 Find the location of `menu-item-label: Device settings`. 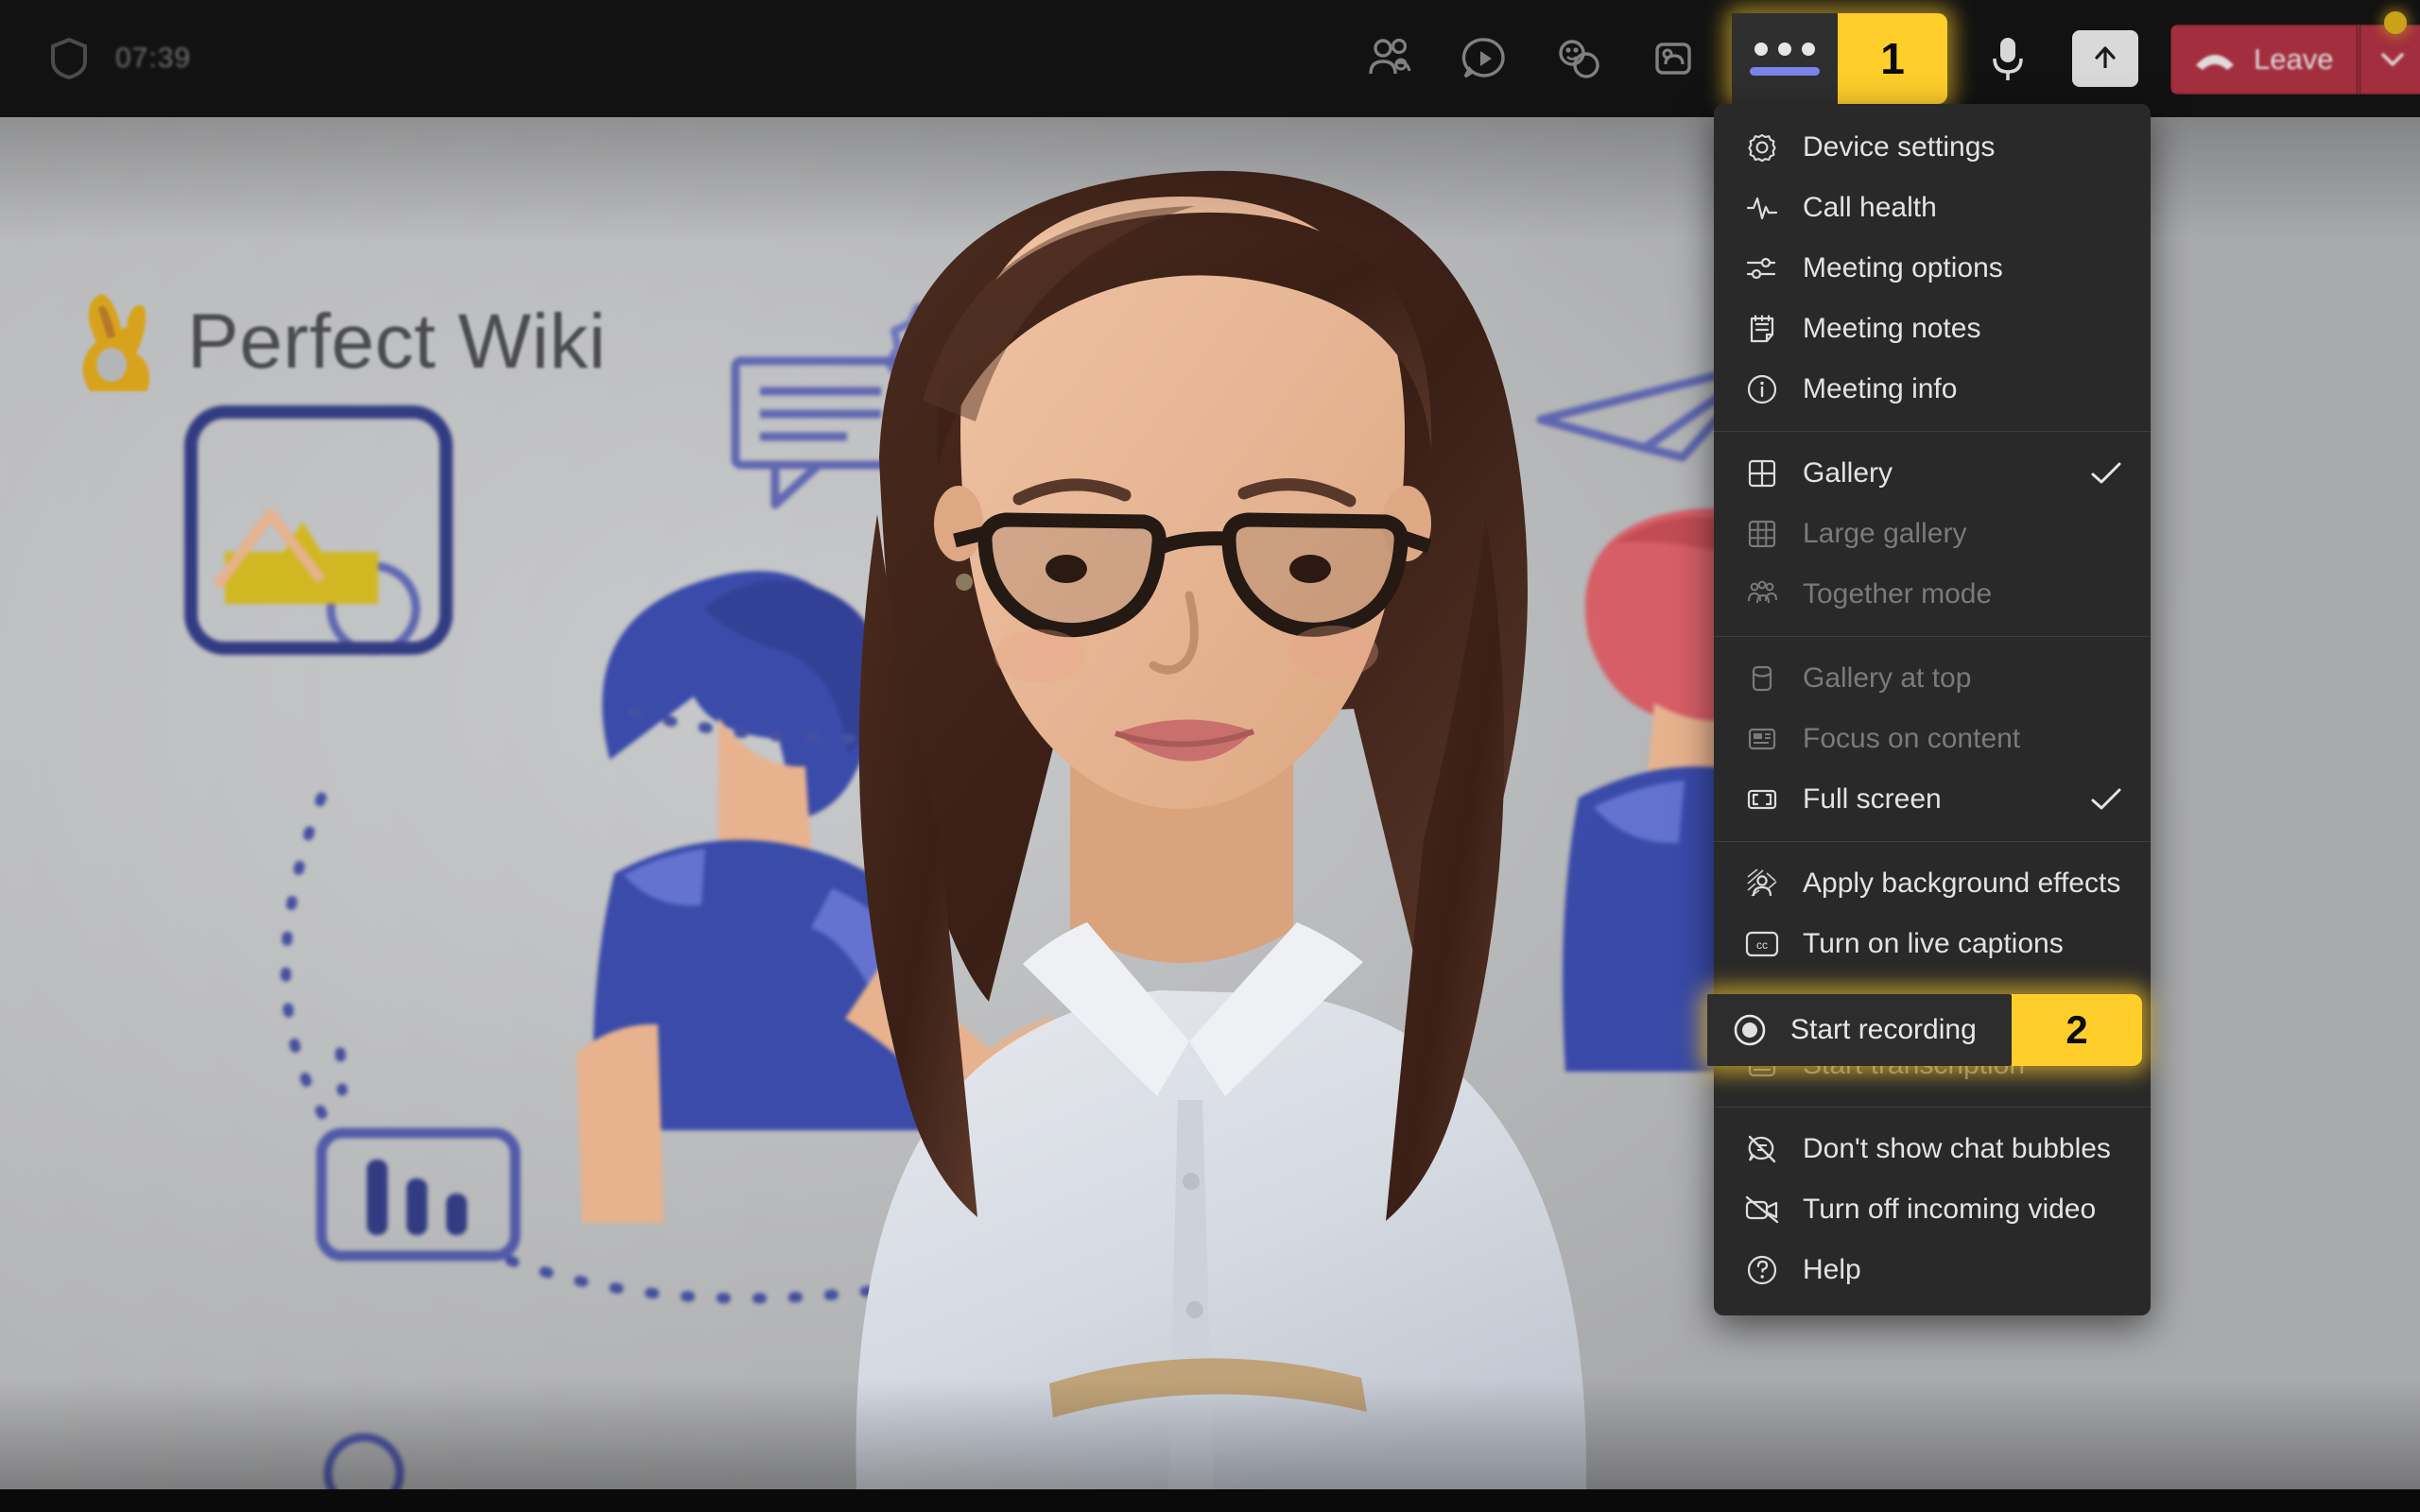

menu-item-label: Device settings is located at coordinates (1900, 147).